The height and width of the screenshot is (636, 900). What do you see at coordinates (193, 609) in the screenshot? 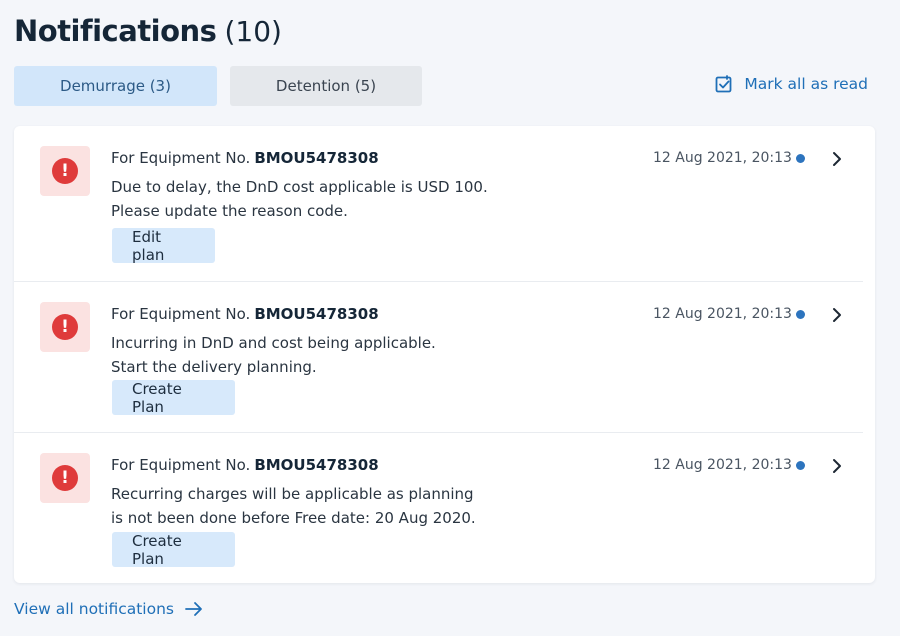
I see `arrow-right-icon` at bounding box center [193, 609].